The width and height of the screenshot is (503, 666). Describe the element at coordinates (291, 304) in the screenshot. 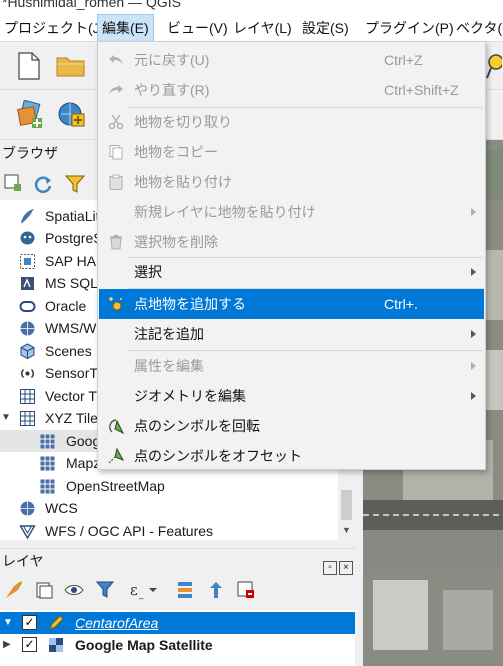

I see `menu-item-add-point-feature: 点地物を追加する Ctrl+.` at that location.